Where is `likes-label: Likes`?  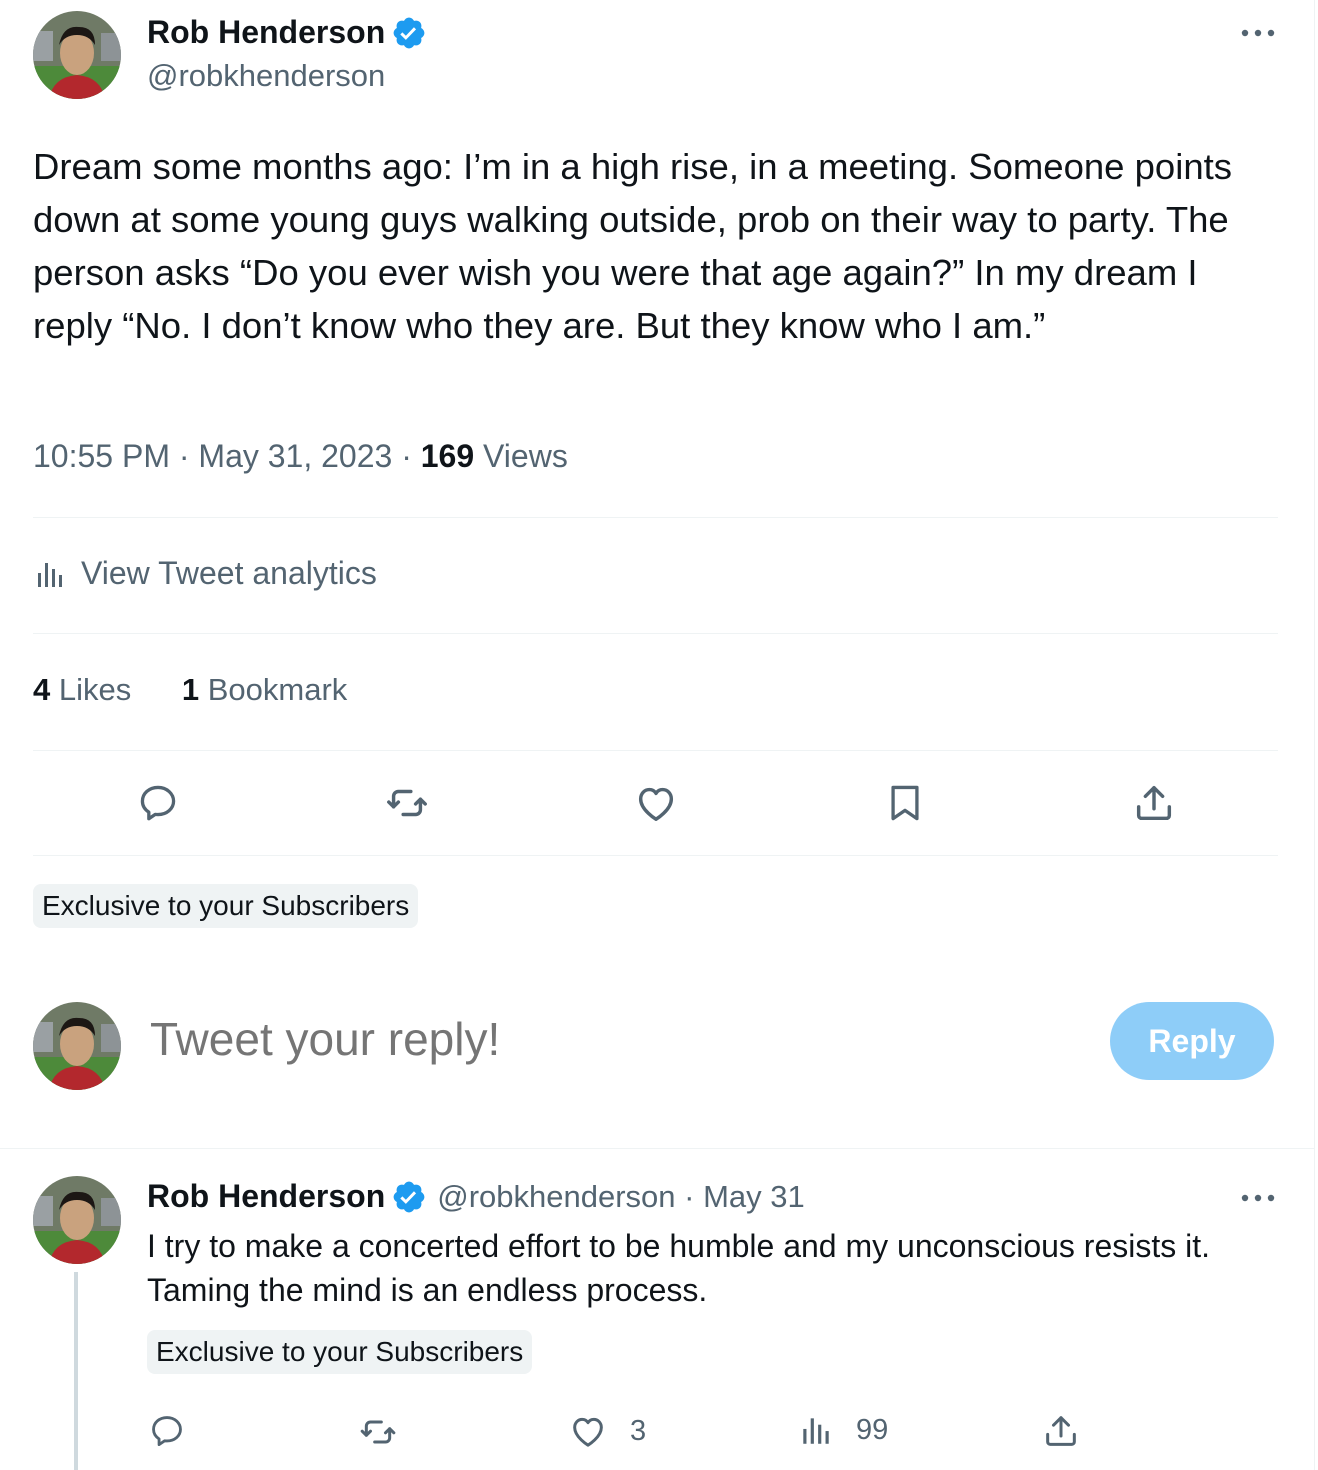
likes-label: Likes is located at coordinates (95, 689).